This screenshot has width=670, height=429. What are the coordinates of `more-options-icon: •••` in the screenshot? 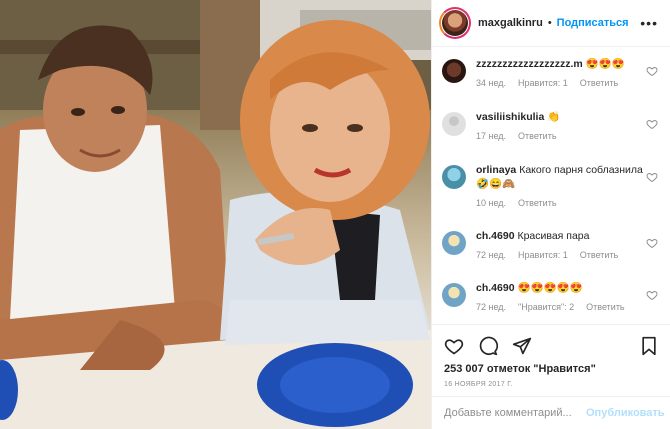 It's located at (649, 23).